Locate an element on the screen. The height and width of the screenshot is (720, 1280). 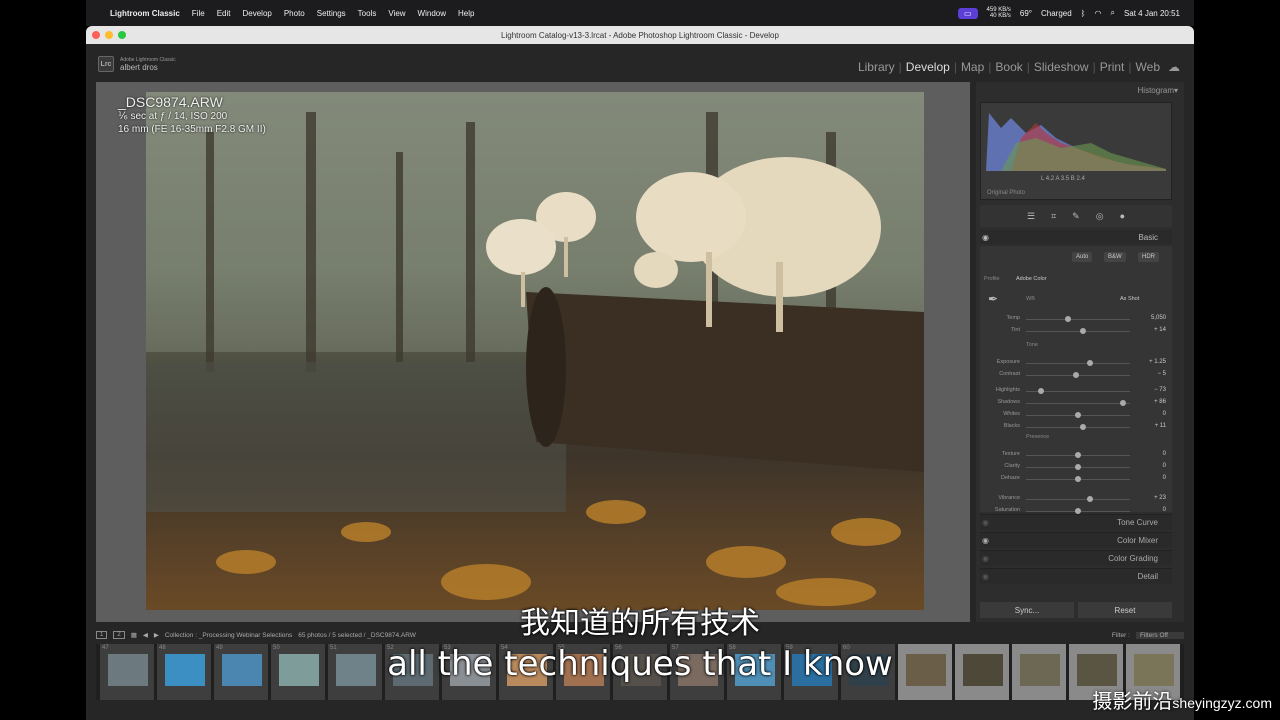
slider-dehaze: Dehaze 0 is located at coordinates (1076, 479).